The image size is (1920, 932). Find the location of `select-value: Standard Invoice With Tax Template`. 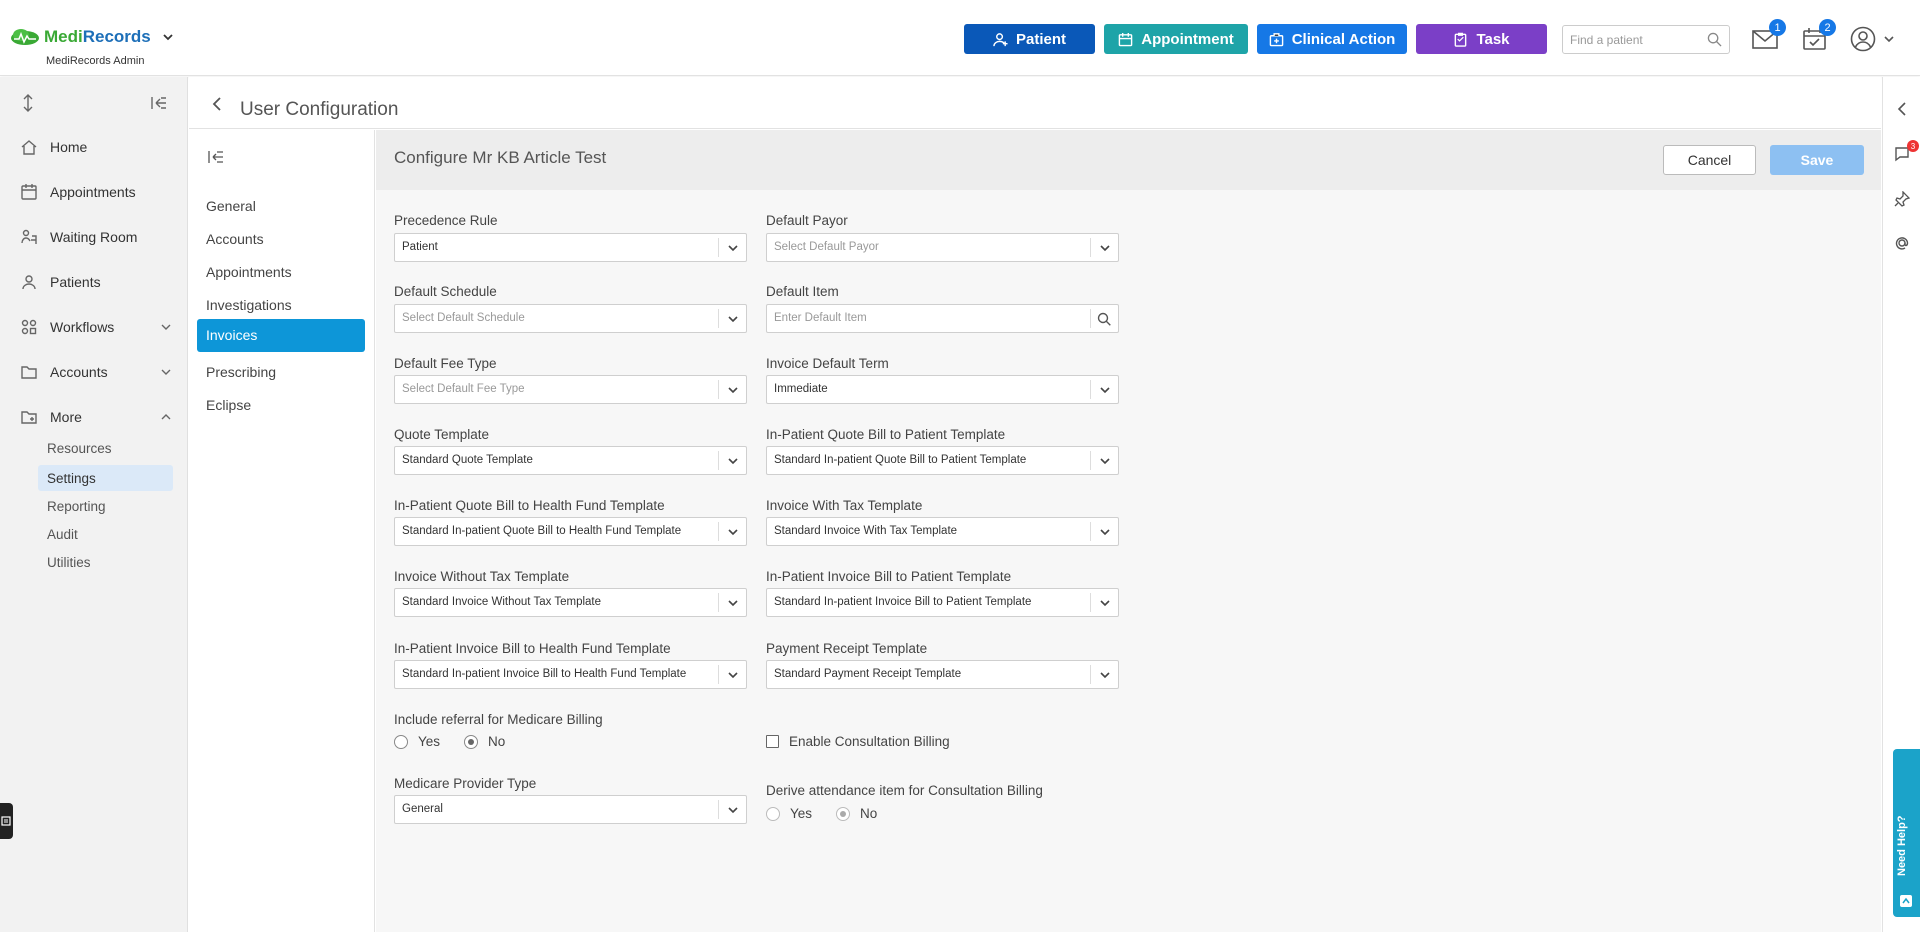

select-value: Standard Invoice With Tax Template is located at coordinates (866, 531).